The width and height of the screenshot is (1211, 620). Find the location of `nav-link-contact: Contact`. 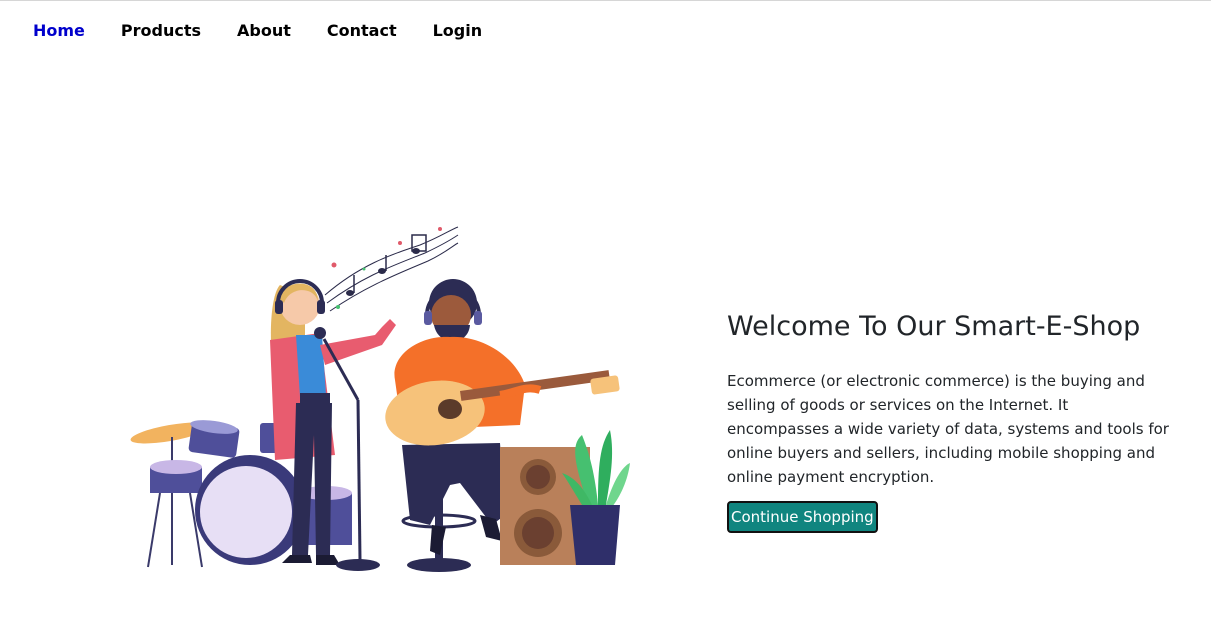

nav-link-contact: Contact is located at coordinates (362, 30).